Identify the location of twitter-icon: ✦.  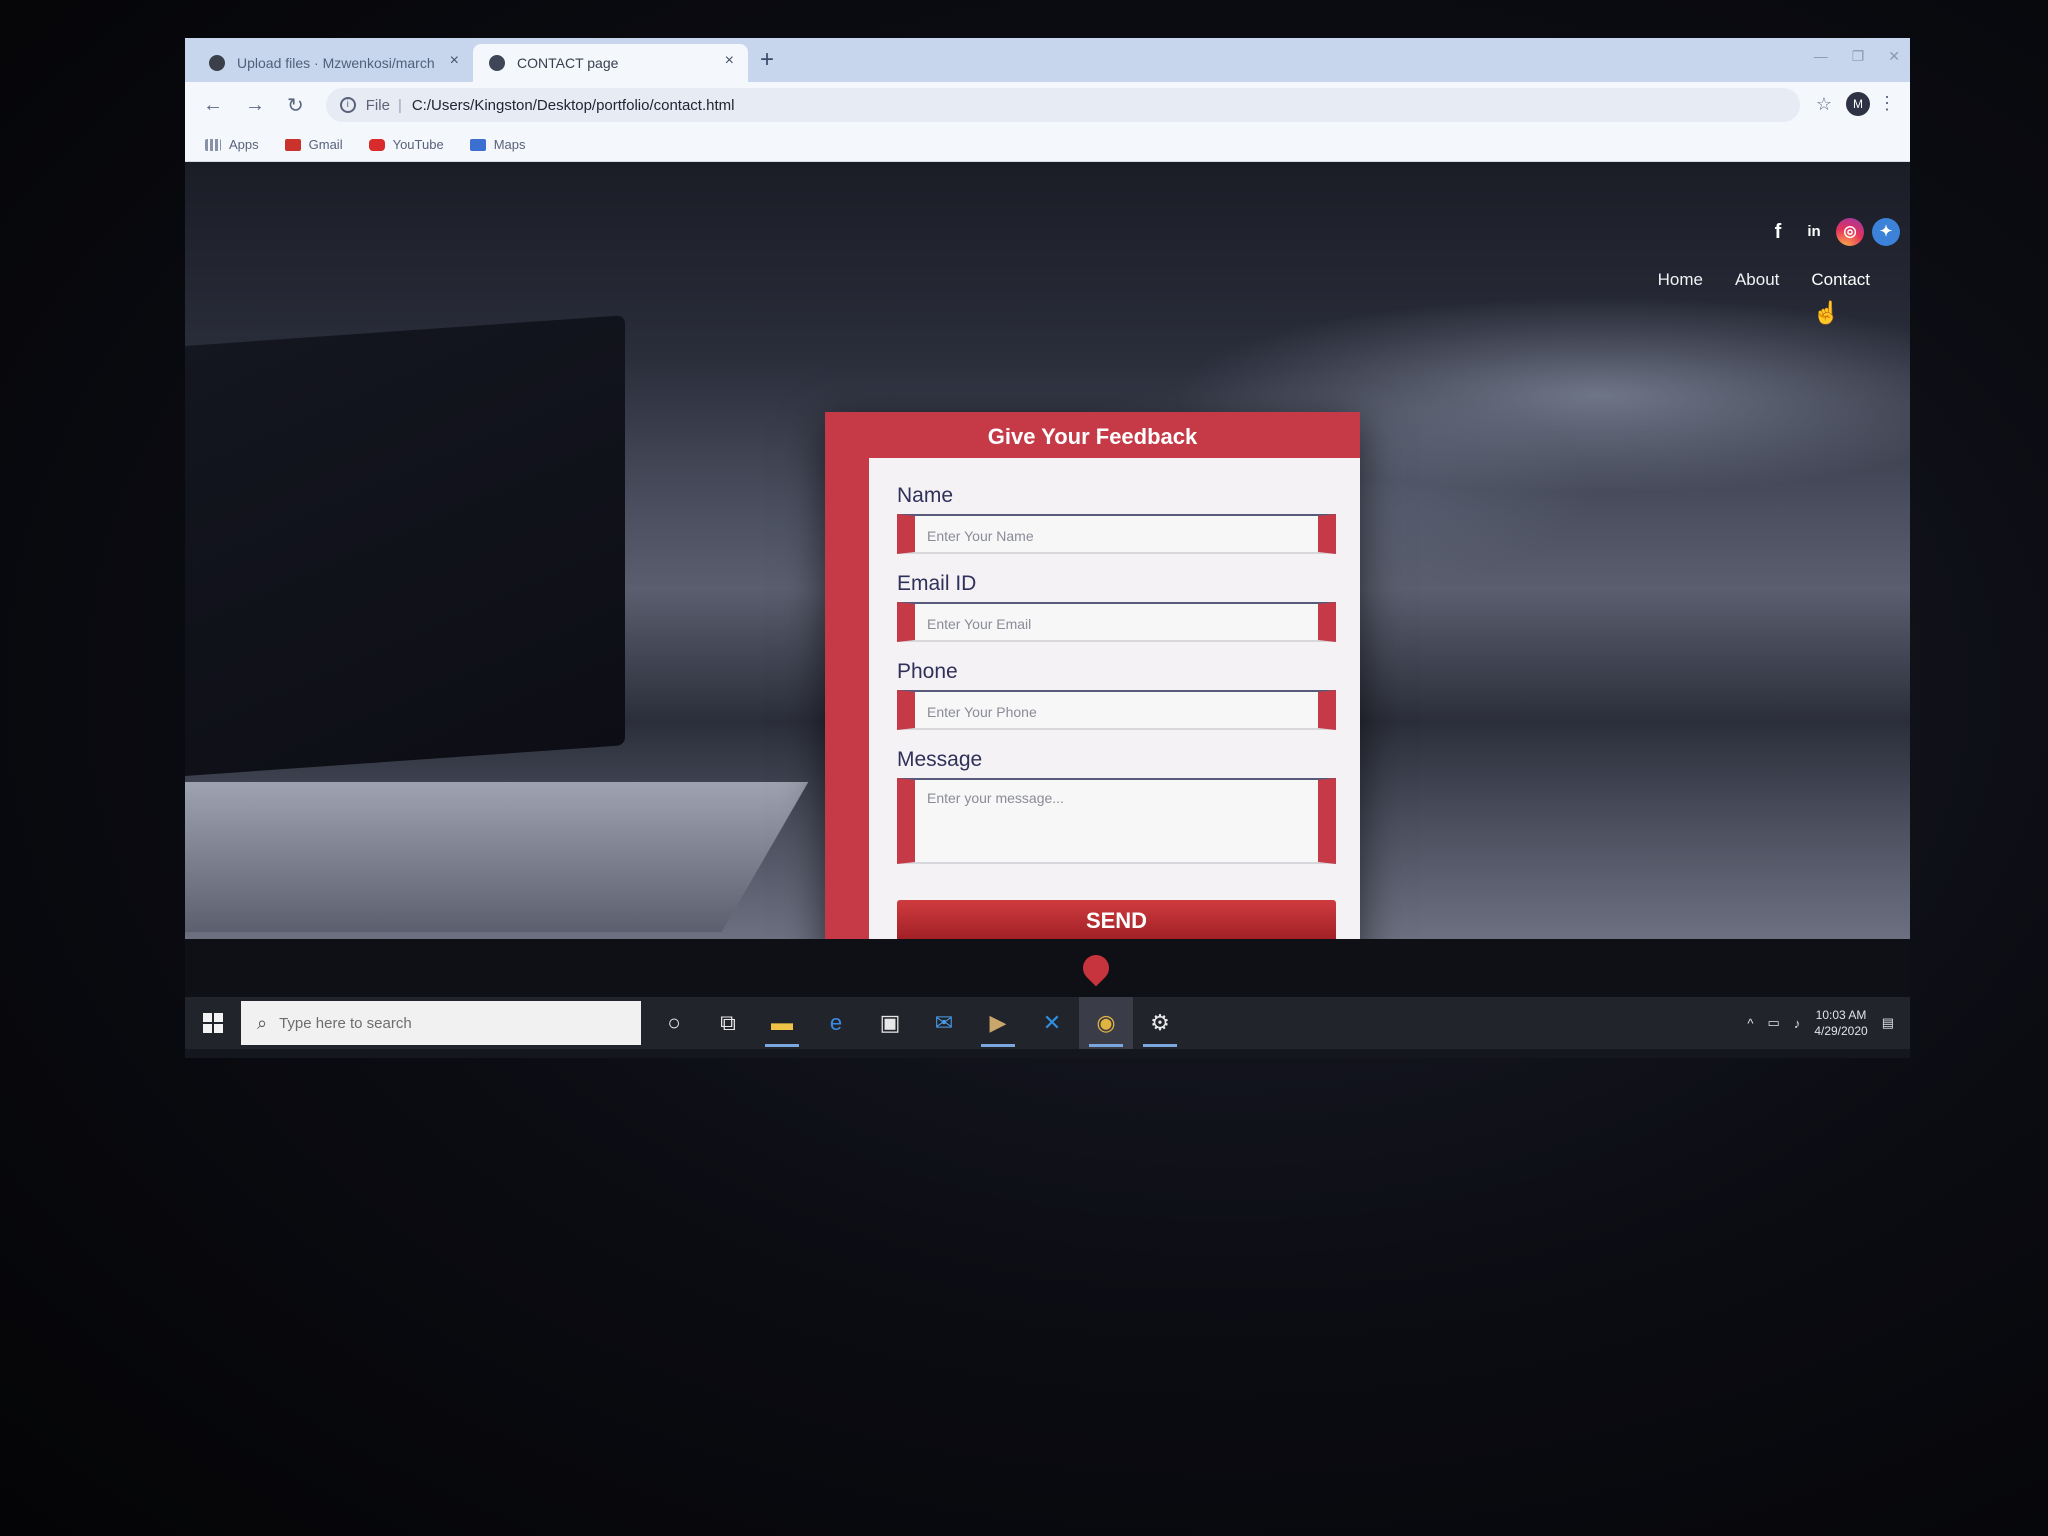
(1886, 232).